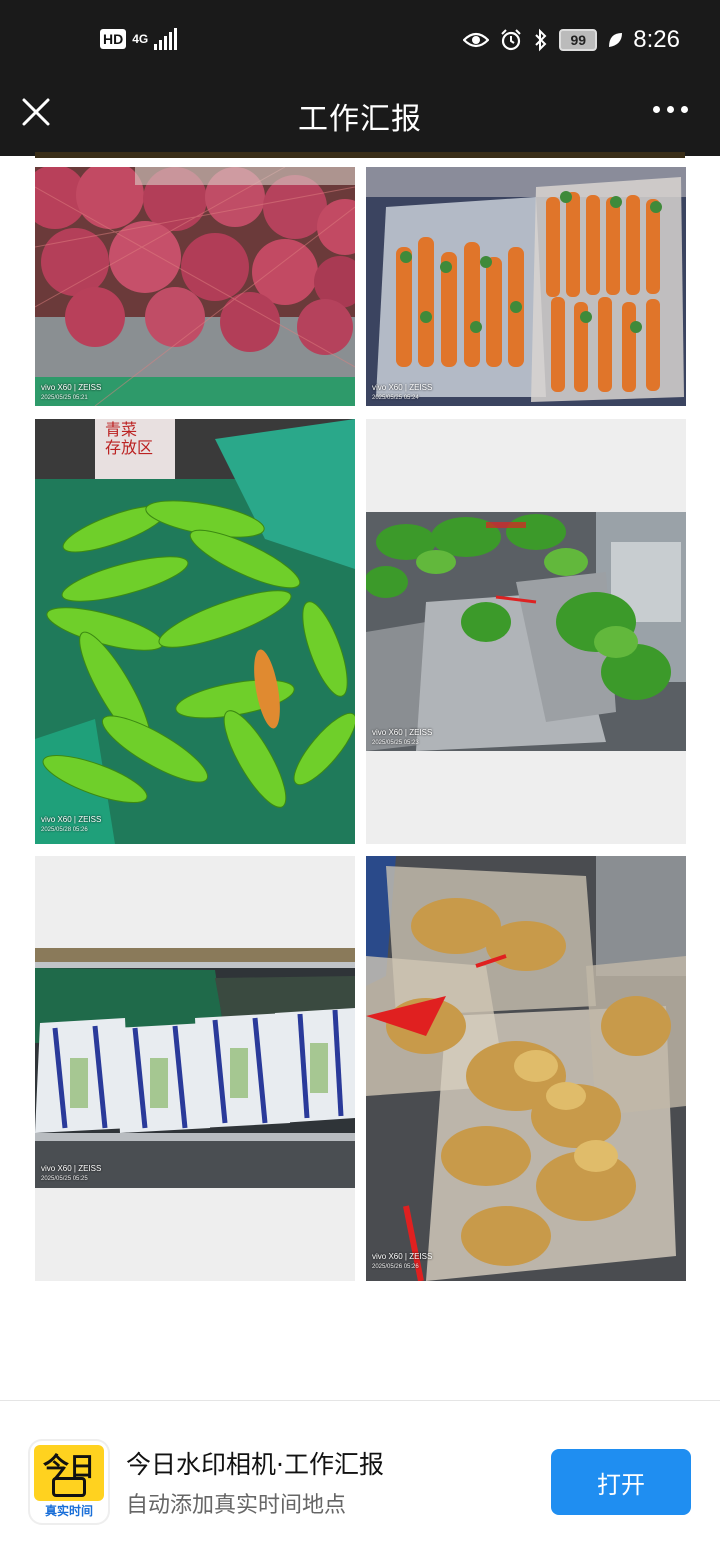 This screenshot has width=720, height=1560. Describe the element at coordinates (402, 1262) in the screenshot. I see `watermark: vivo X60 | ZEISS 2025/05/26 05:26` at that location.